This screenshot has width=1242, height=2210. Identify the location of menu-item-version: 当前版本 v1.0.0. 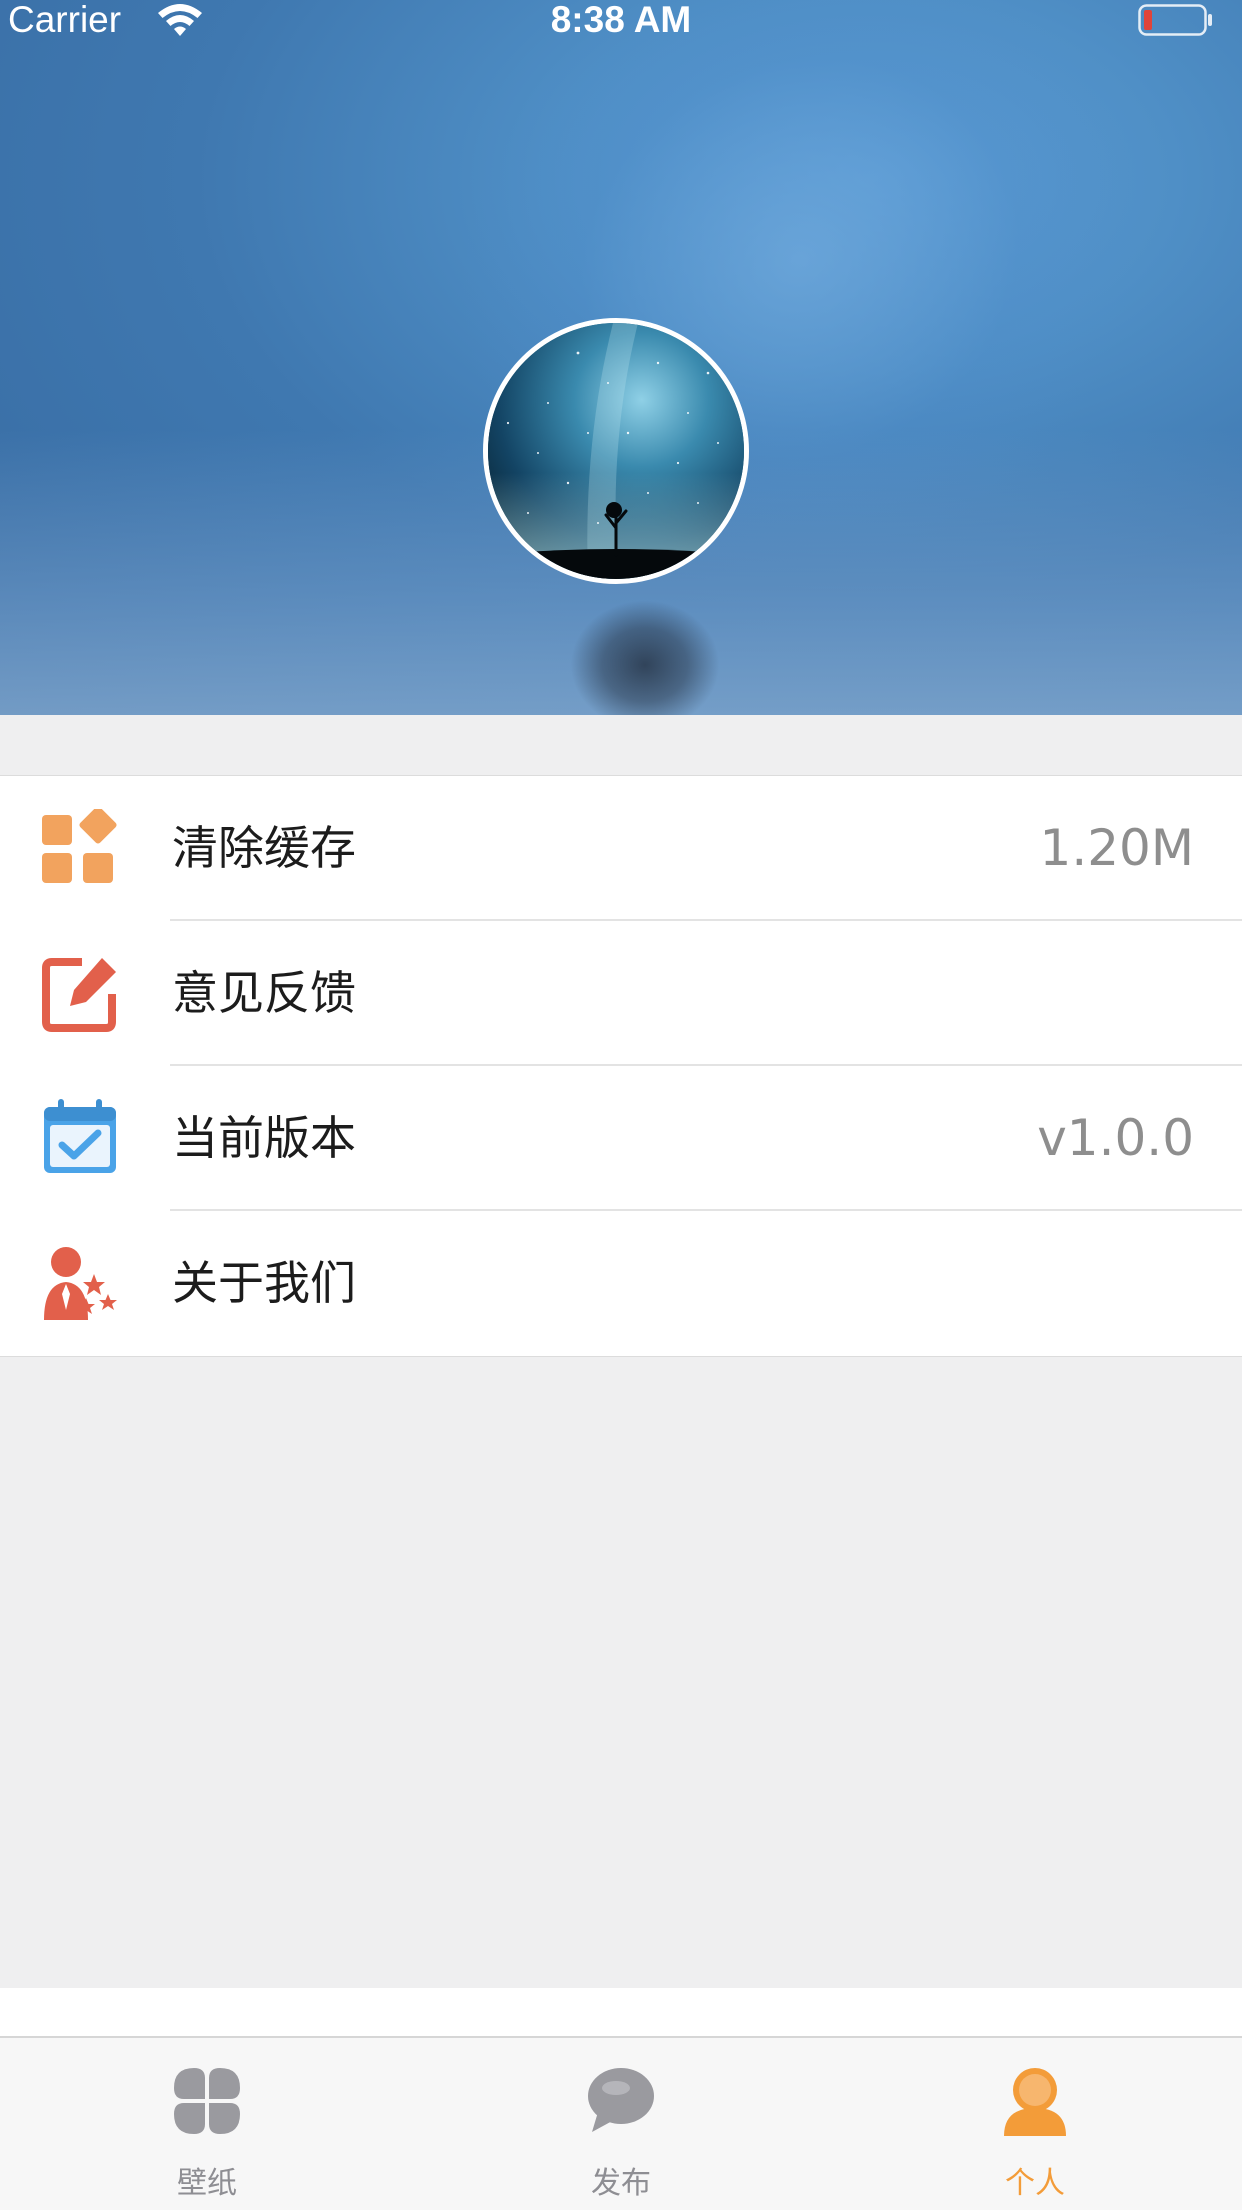
(621, 1138).